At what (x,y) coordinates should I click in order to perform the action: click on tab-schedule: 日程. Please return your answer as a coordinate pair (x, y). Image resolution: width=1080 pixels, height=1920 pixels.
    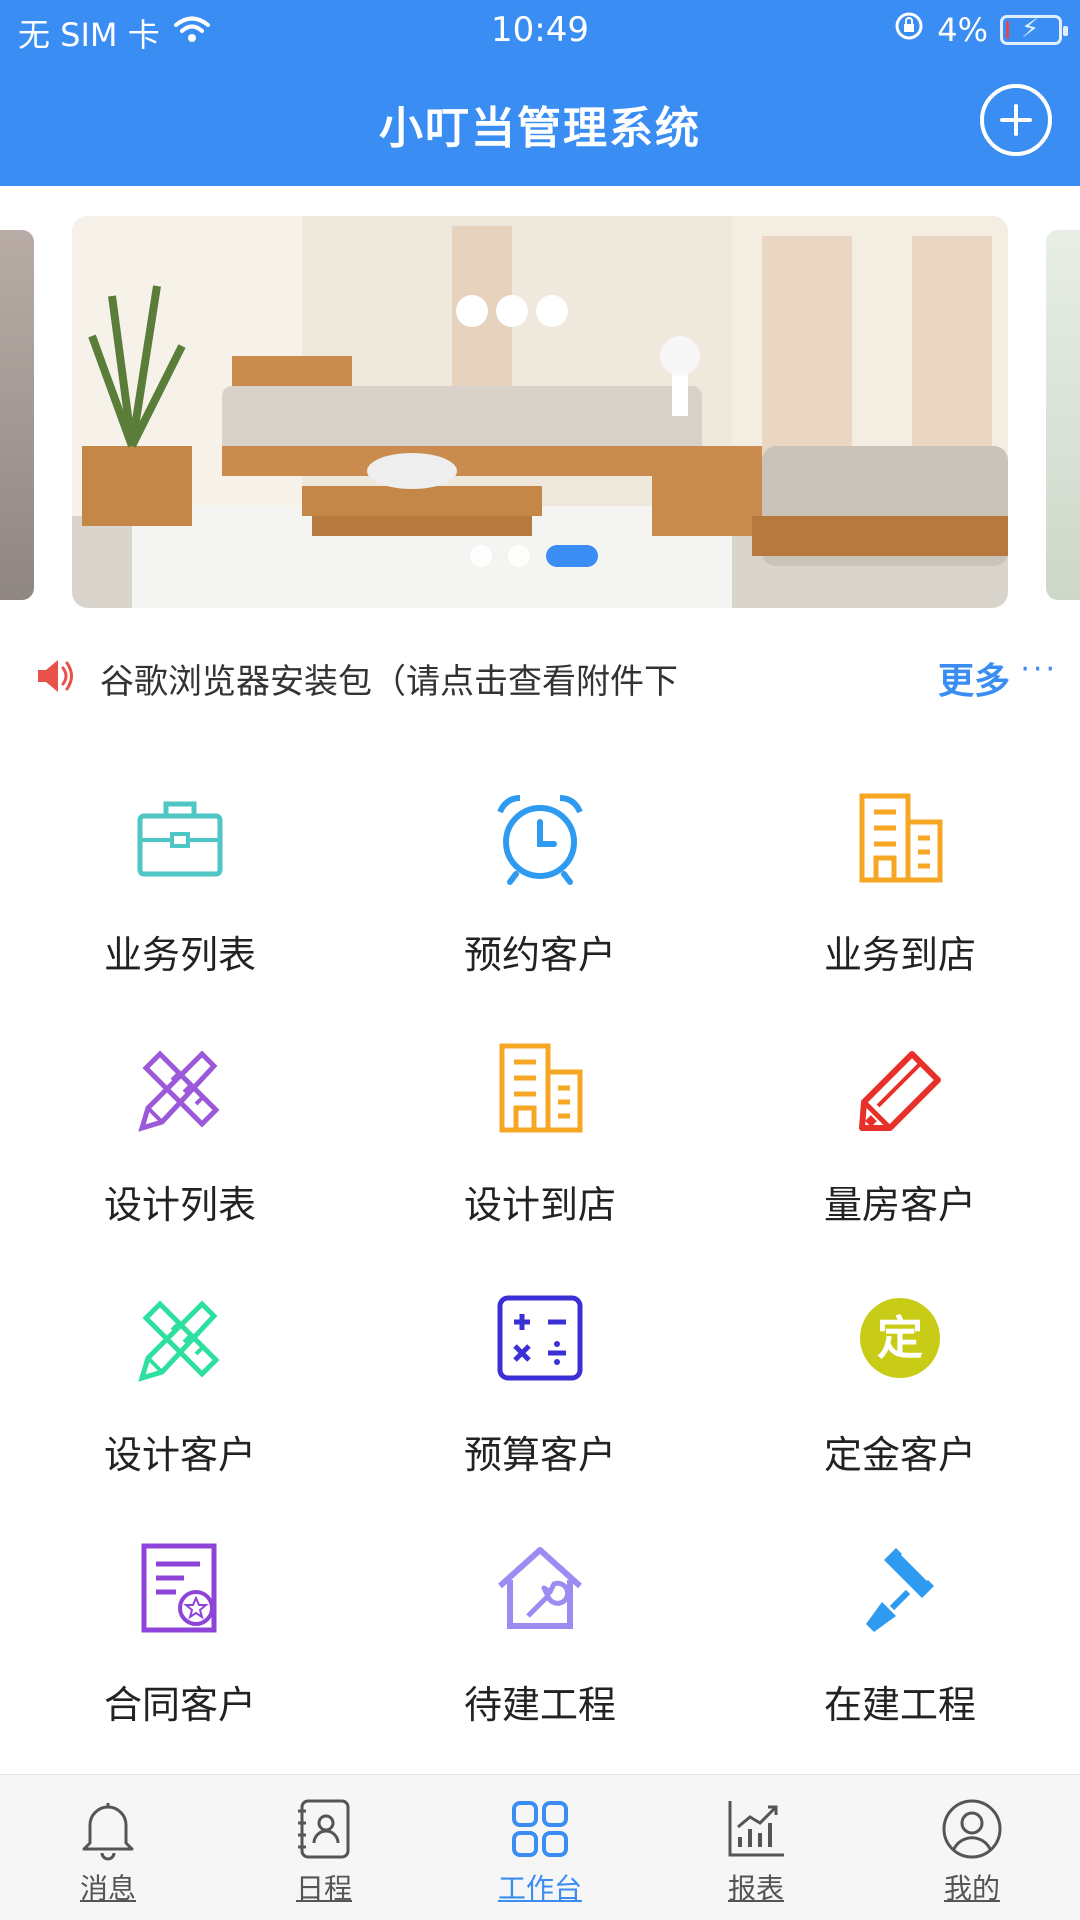
    Looking at the image, I should click on (324, 1847).